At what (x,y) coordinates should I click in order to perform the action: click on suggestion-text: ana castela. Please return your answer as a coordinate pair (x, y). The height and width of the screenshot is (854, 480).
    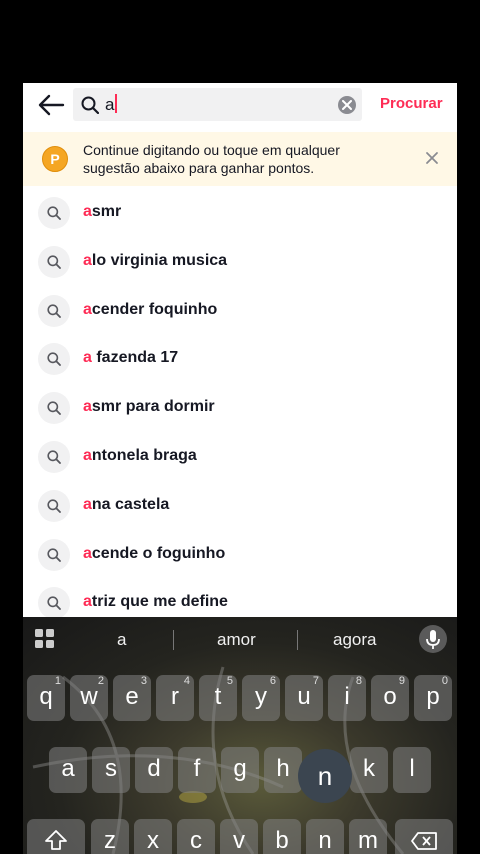
    Looking at the image, I should click on (126, 505).